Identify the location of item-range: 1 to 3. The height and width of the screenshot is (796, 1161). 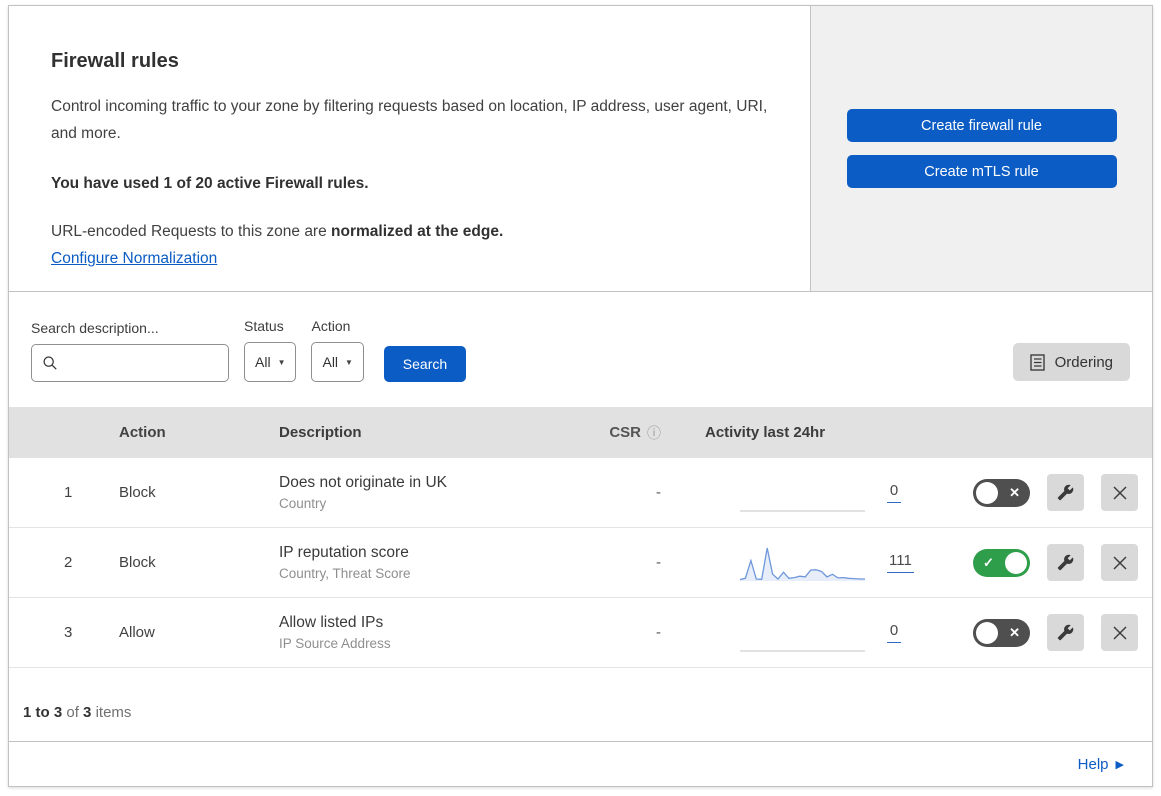
(43, 712).